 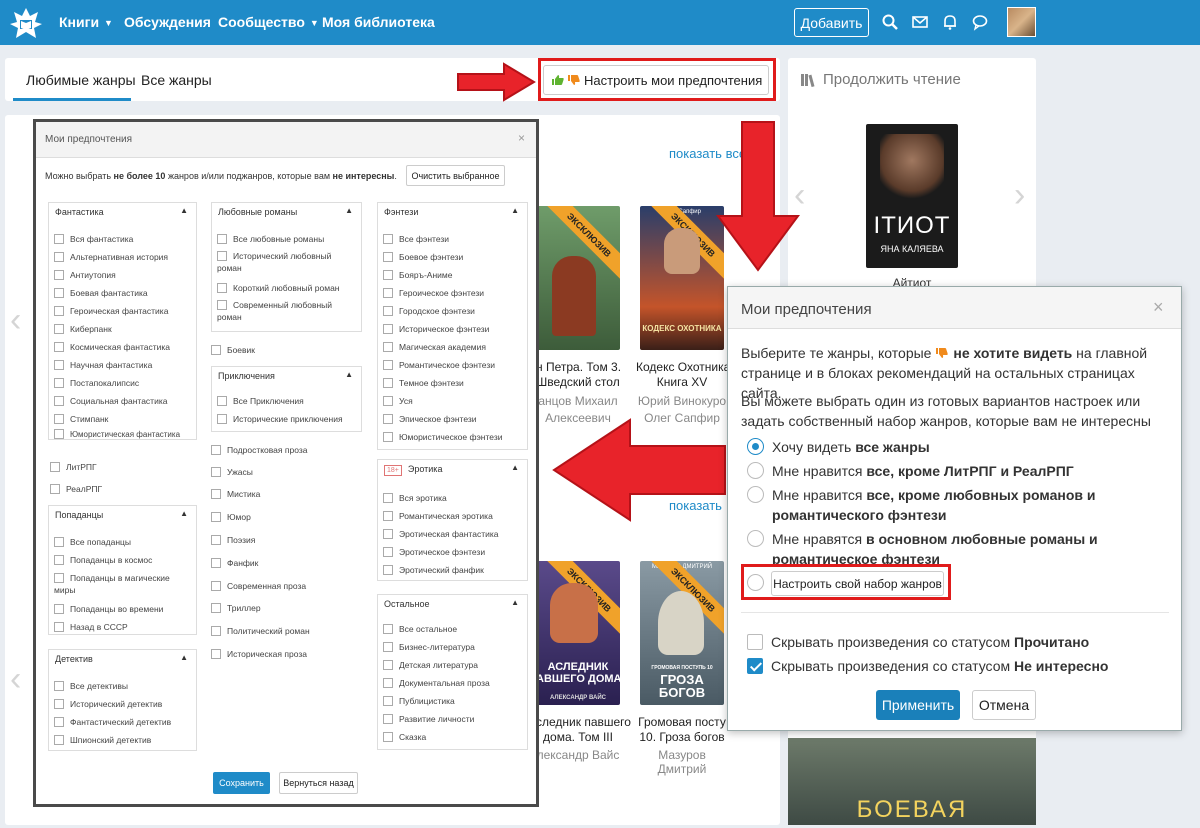 I want to click on genre-checkbox: Киберпанк, so click(x=83, y=329).